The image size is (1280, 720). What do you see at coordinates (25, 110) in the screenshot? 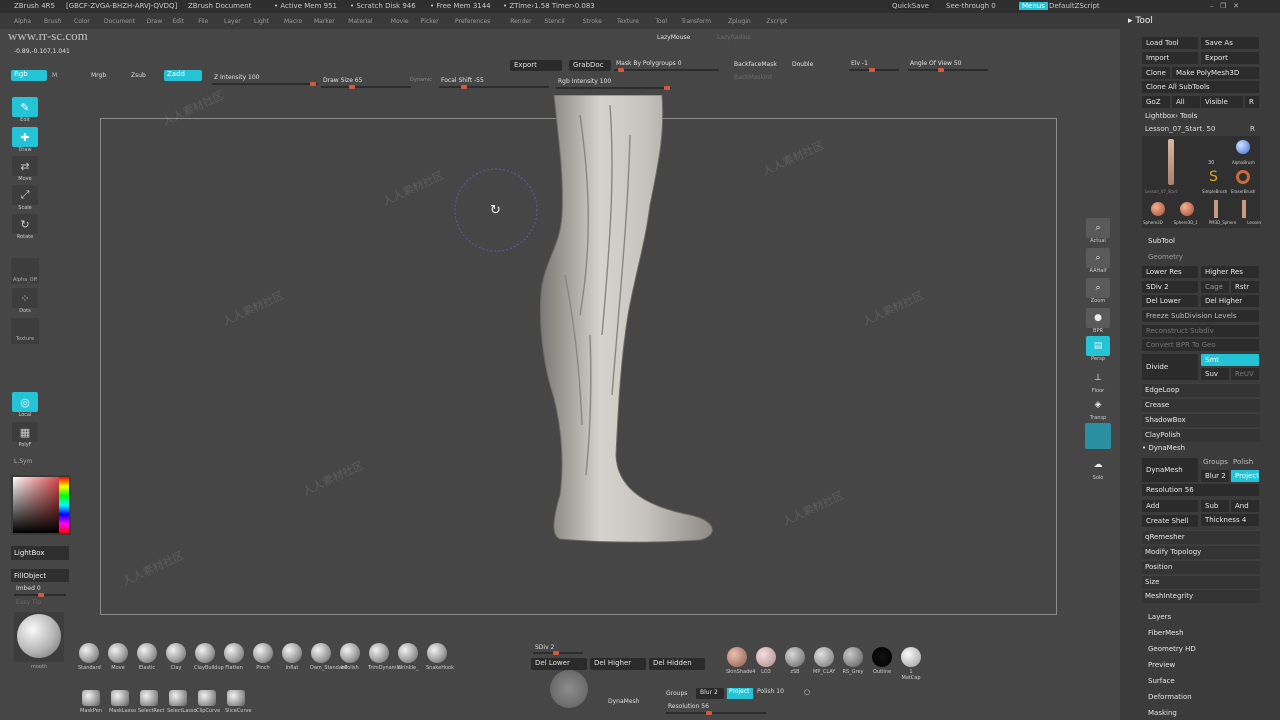
I see `edit-tool: ✎ Edit` at bounding box center [25, 110].